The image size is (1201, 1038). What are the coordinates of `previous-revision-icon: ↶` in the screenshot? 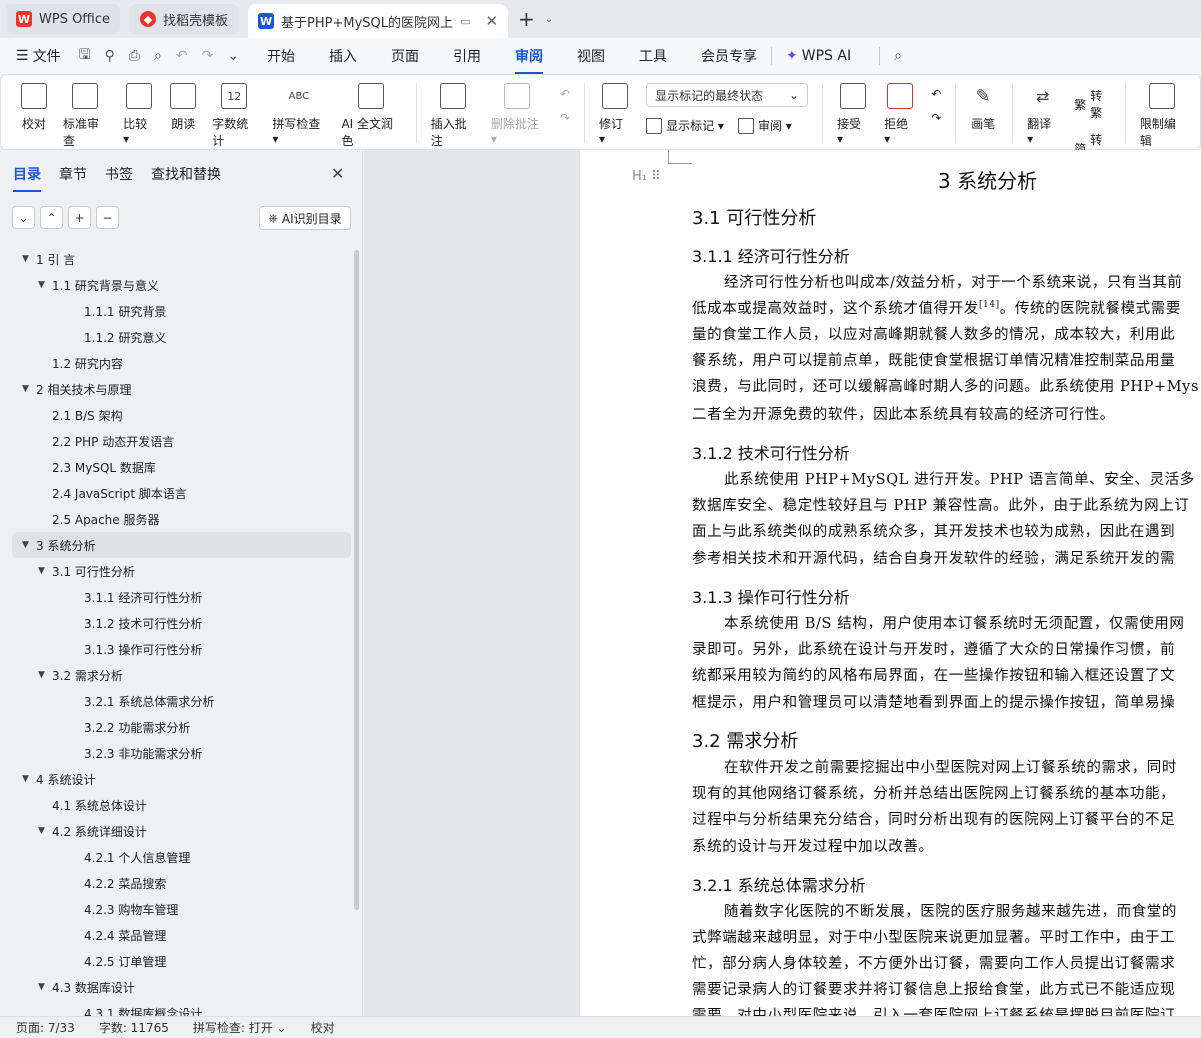 It's located at (936, 94).